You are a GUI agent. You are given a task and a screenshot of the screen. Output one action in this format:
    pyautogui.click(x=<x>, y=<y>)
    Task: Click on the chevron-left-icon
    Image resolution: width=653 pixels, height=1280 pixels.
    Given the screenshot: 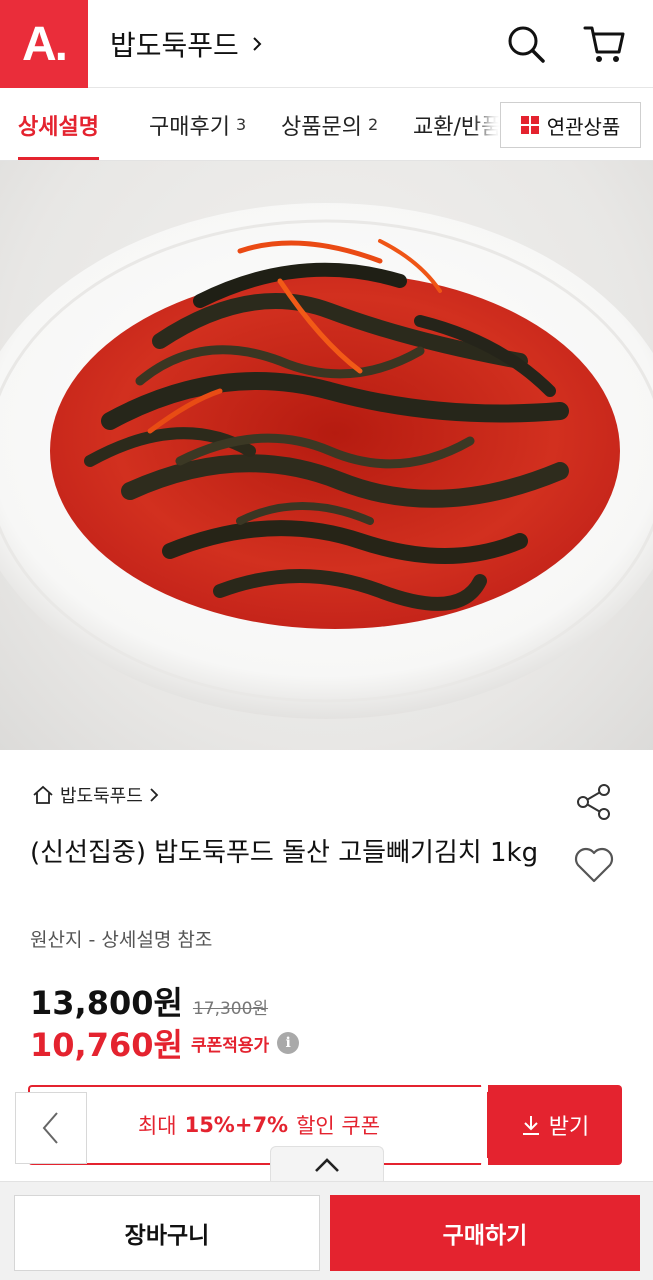 What is the action you would take?
    pyautogui.click(x=50, y=1128)
    